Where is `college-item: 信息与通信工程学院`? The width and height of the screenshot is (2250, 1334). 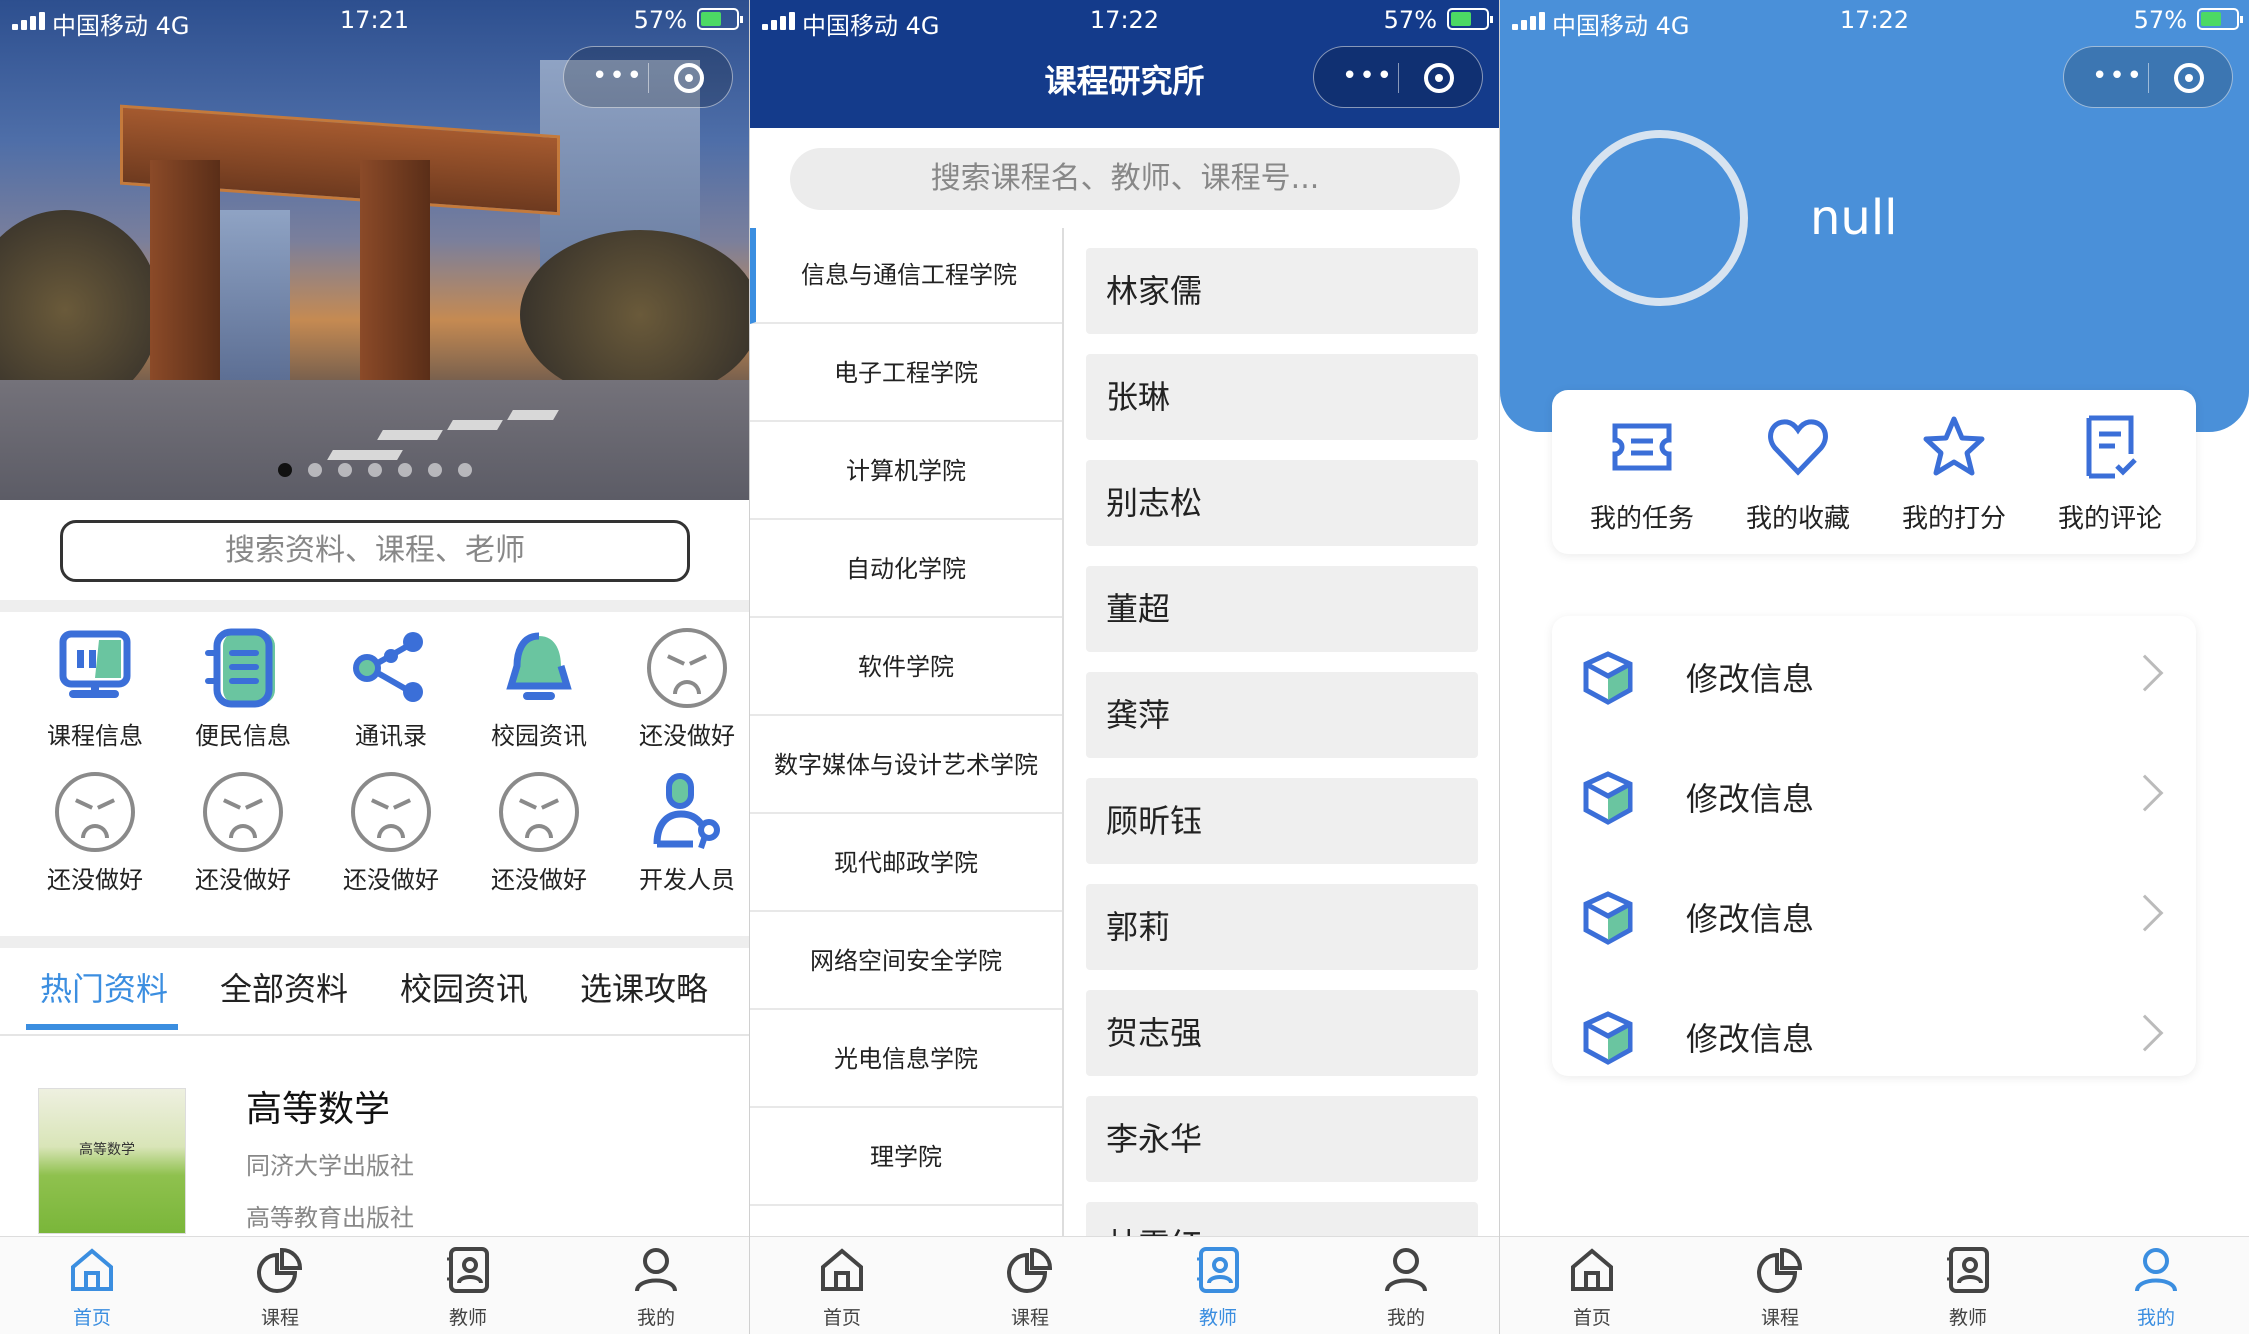
college-item: 信息与通信工程学院 is located at coordinates (906, 276).